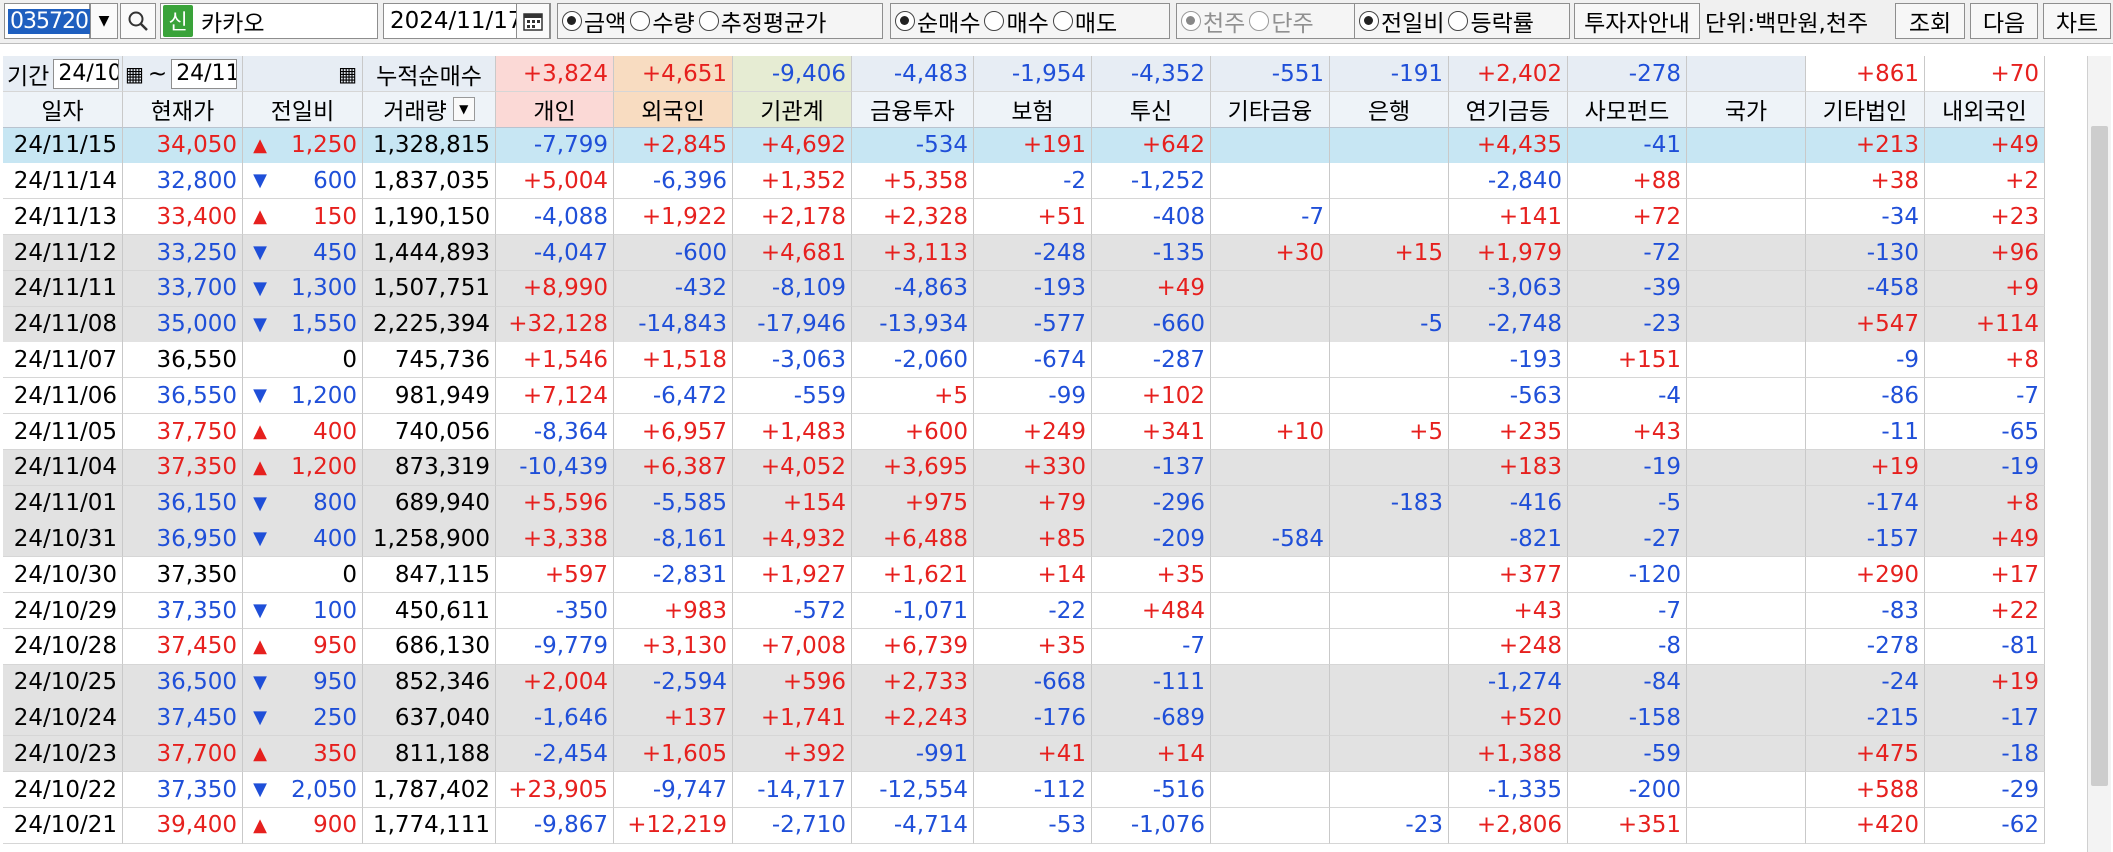 This screenshot has height=852, width=2113. I want to click on change-cell: ▲ 400, so click(303, 432).